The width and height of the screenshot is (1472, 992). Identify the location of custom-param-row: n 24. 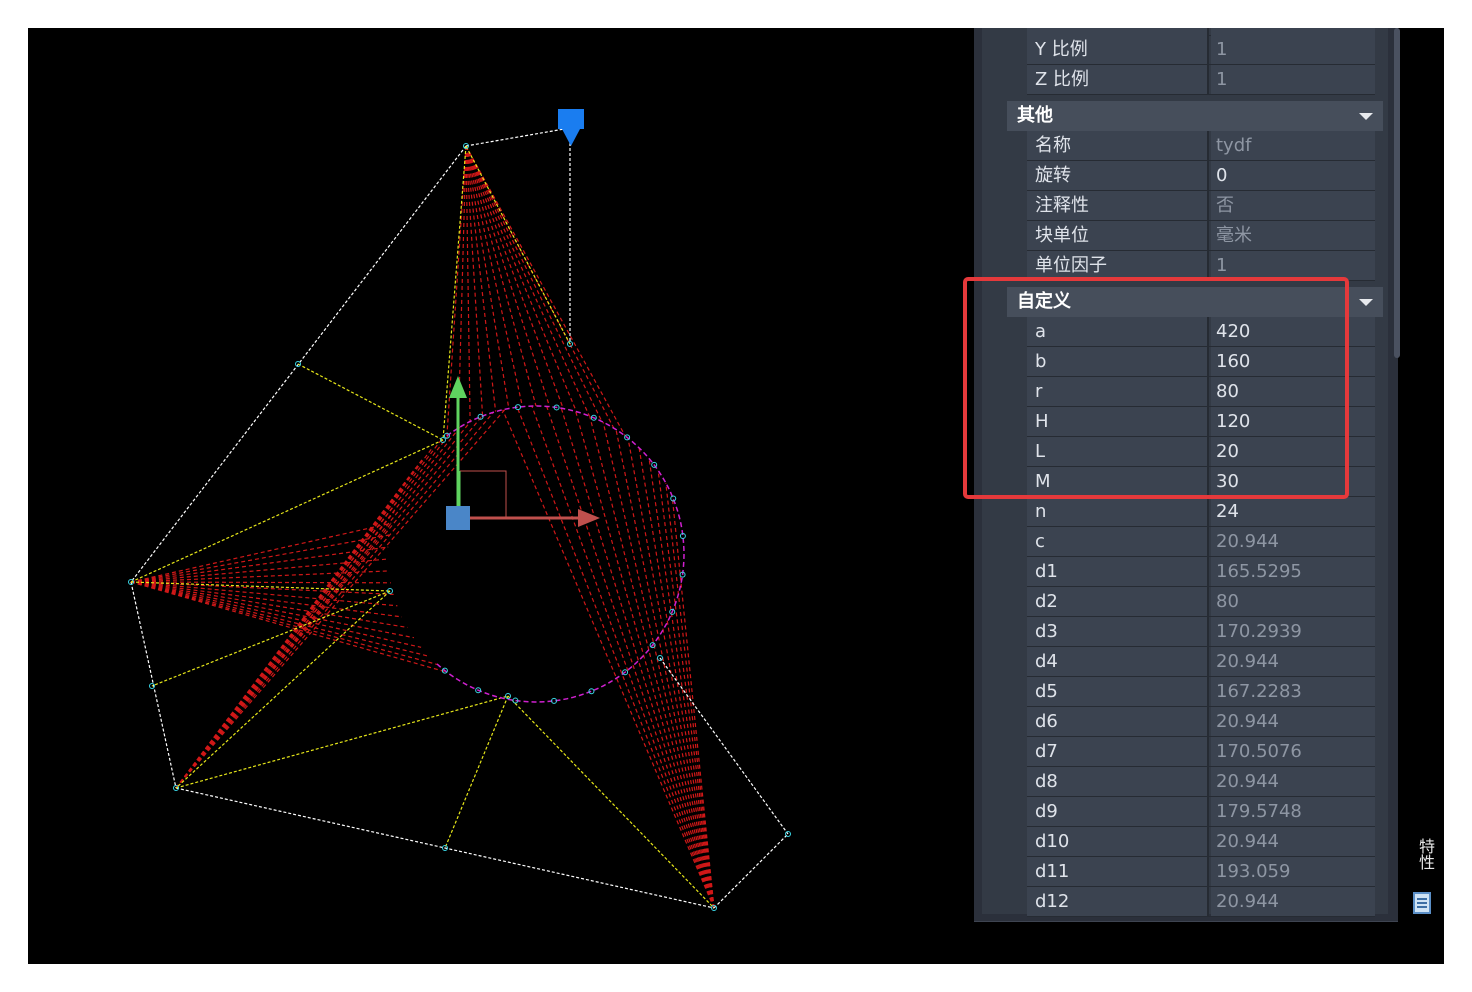
(1201, 512).